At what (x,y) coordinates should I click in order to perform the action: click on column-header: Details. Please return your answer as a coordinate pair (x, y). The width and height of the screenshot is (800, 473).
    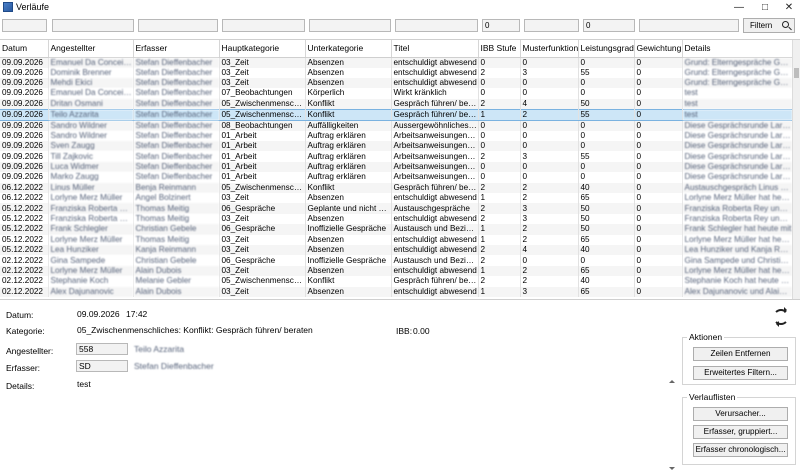
    Looking at the image, I should click on (737, 49).